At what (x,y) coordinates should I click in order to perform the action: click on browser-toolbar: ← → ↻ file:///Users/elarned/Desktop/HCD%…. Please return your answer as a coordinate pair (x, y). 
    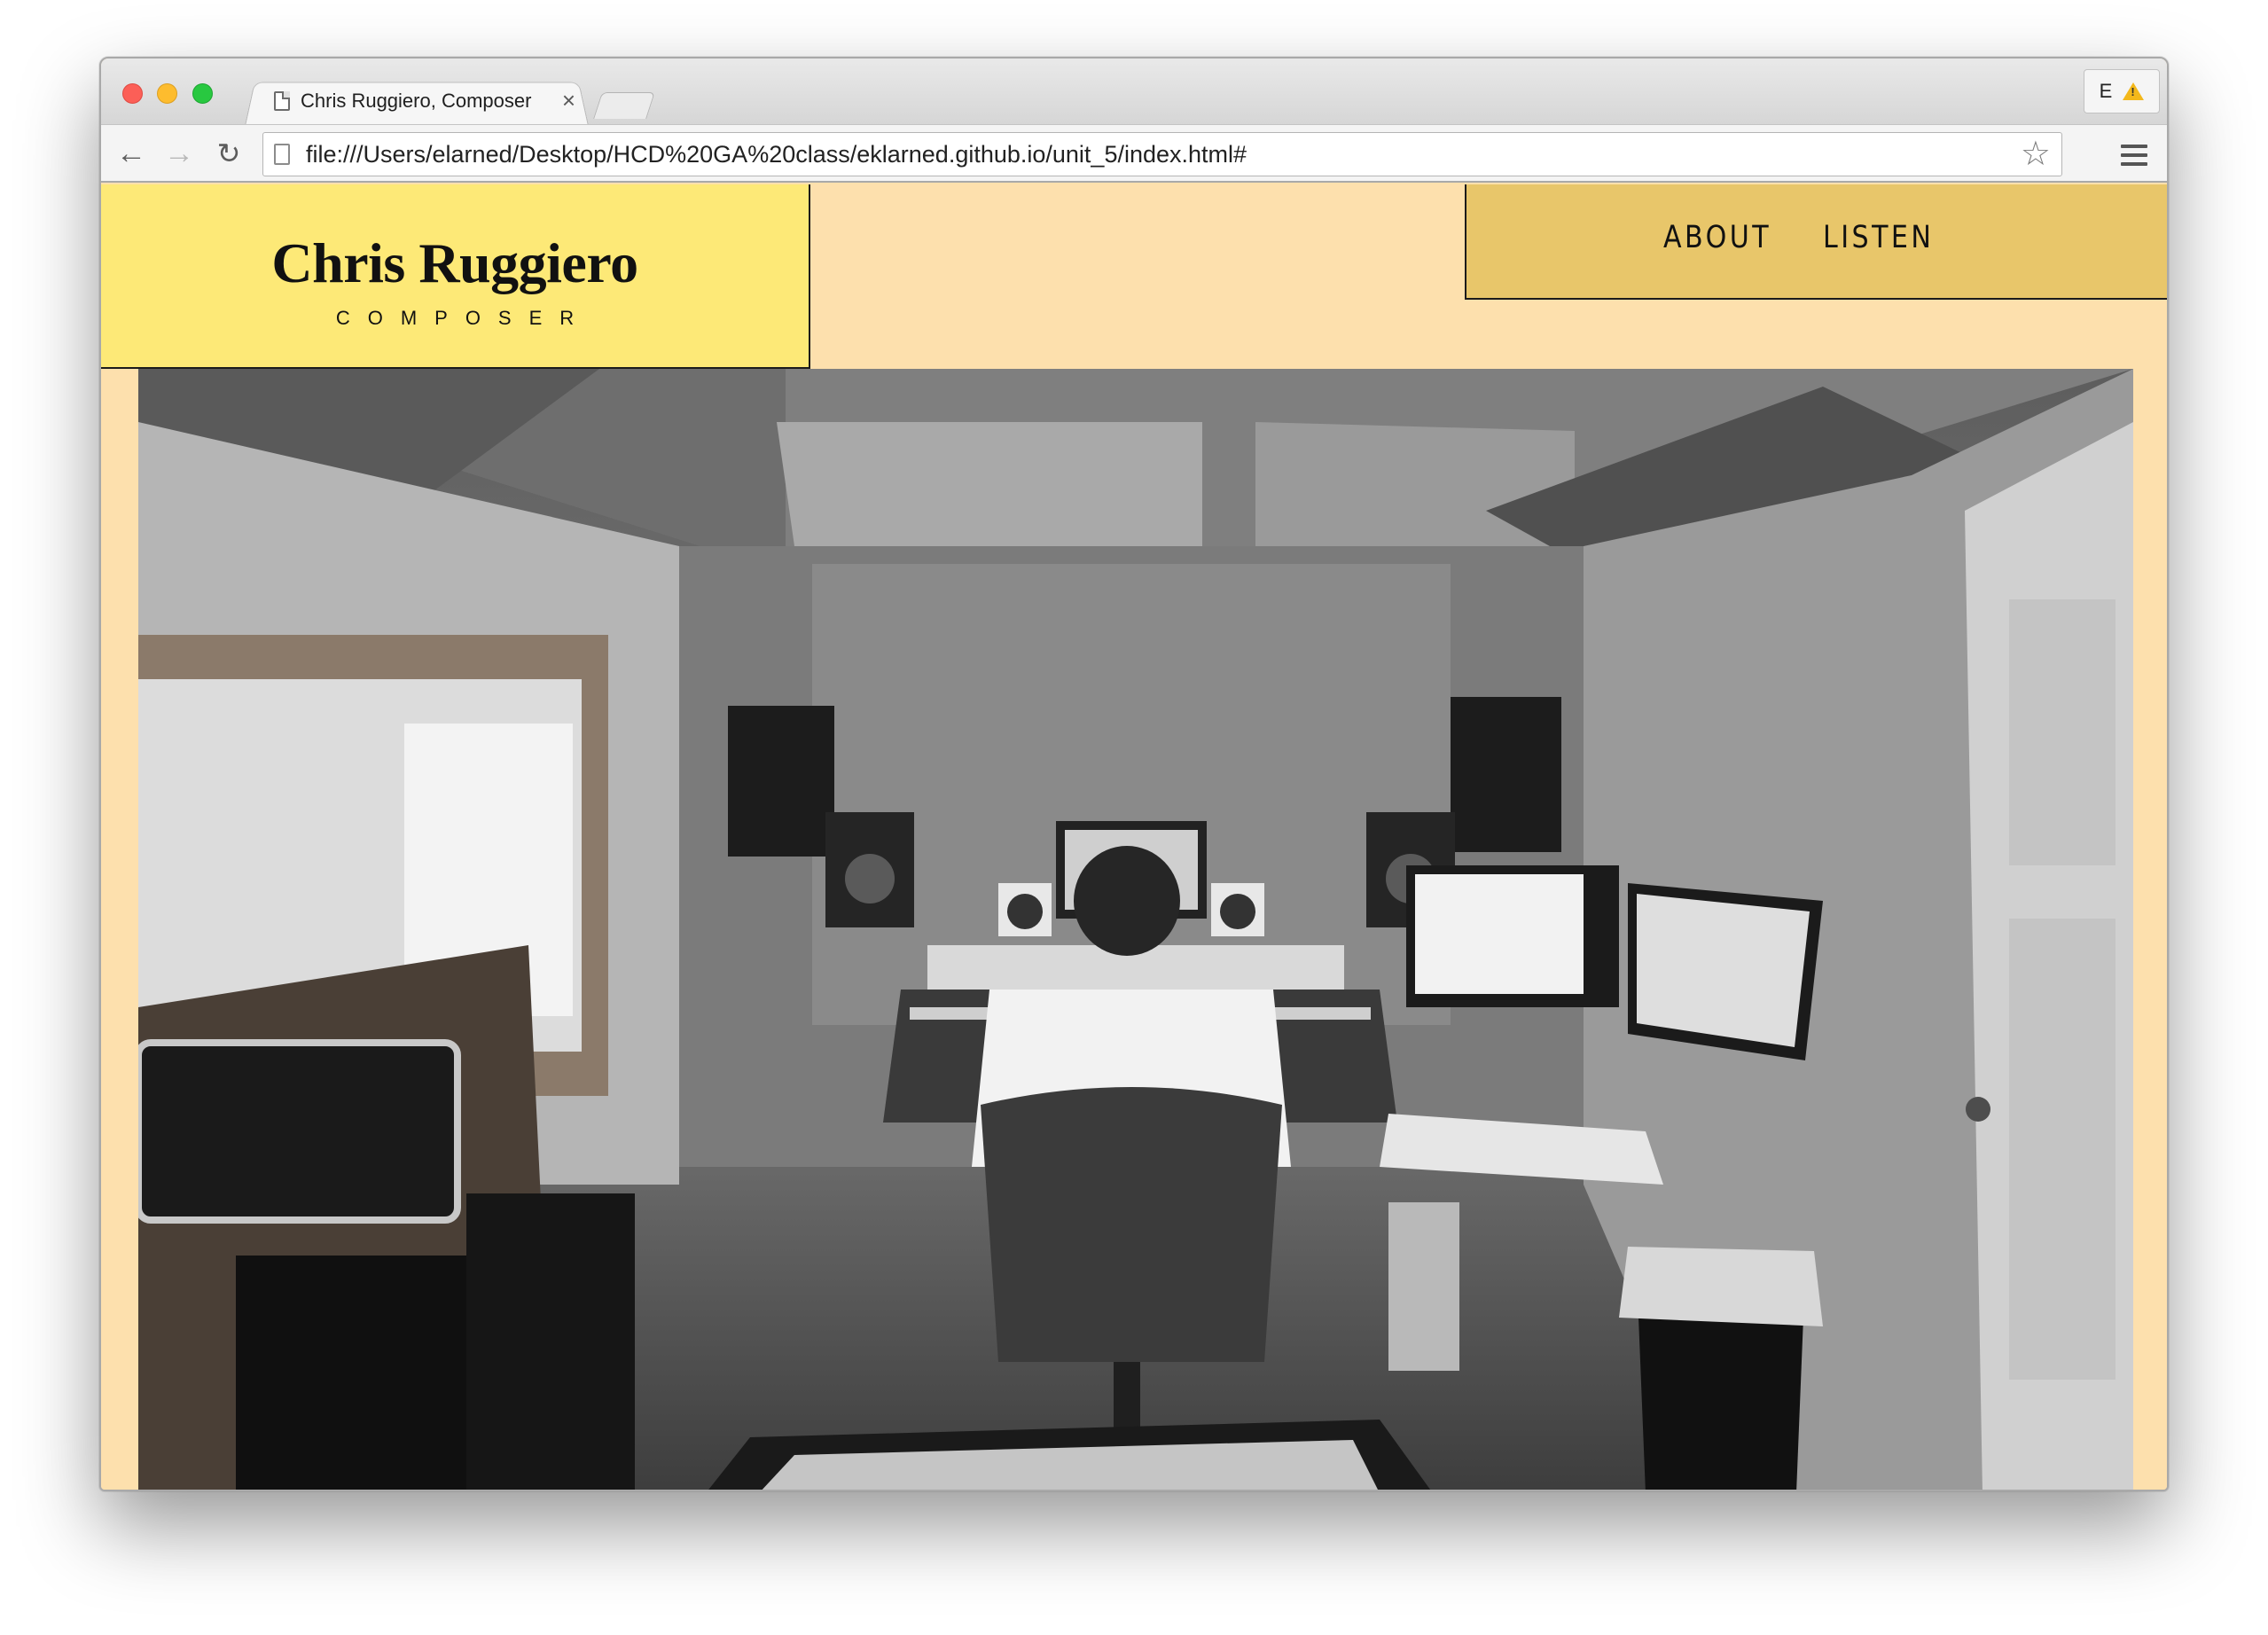
    Looking at the image, I should click on (1134, 153).